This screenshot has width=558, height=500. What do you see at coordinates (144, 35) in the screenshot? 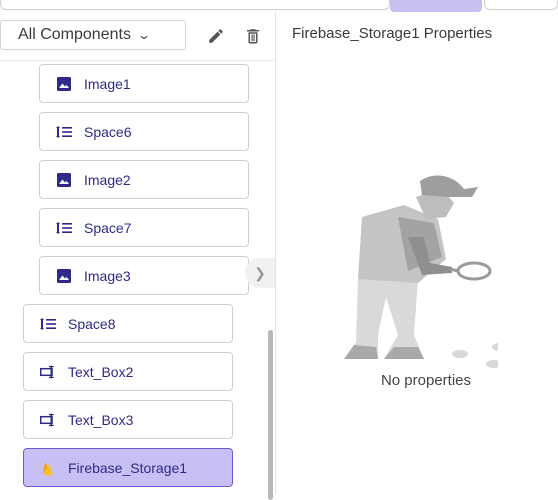
I see `chevron-down-icon: ⌄` at bounding box center [144, 35].